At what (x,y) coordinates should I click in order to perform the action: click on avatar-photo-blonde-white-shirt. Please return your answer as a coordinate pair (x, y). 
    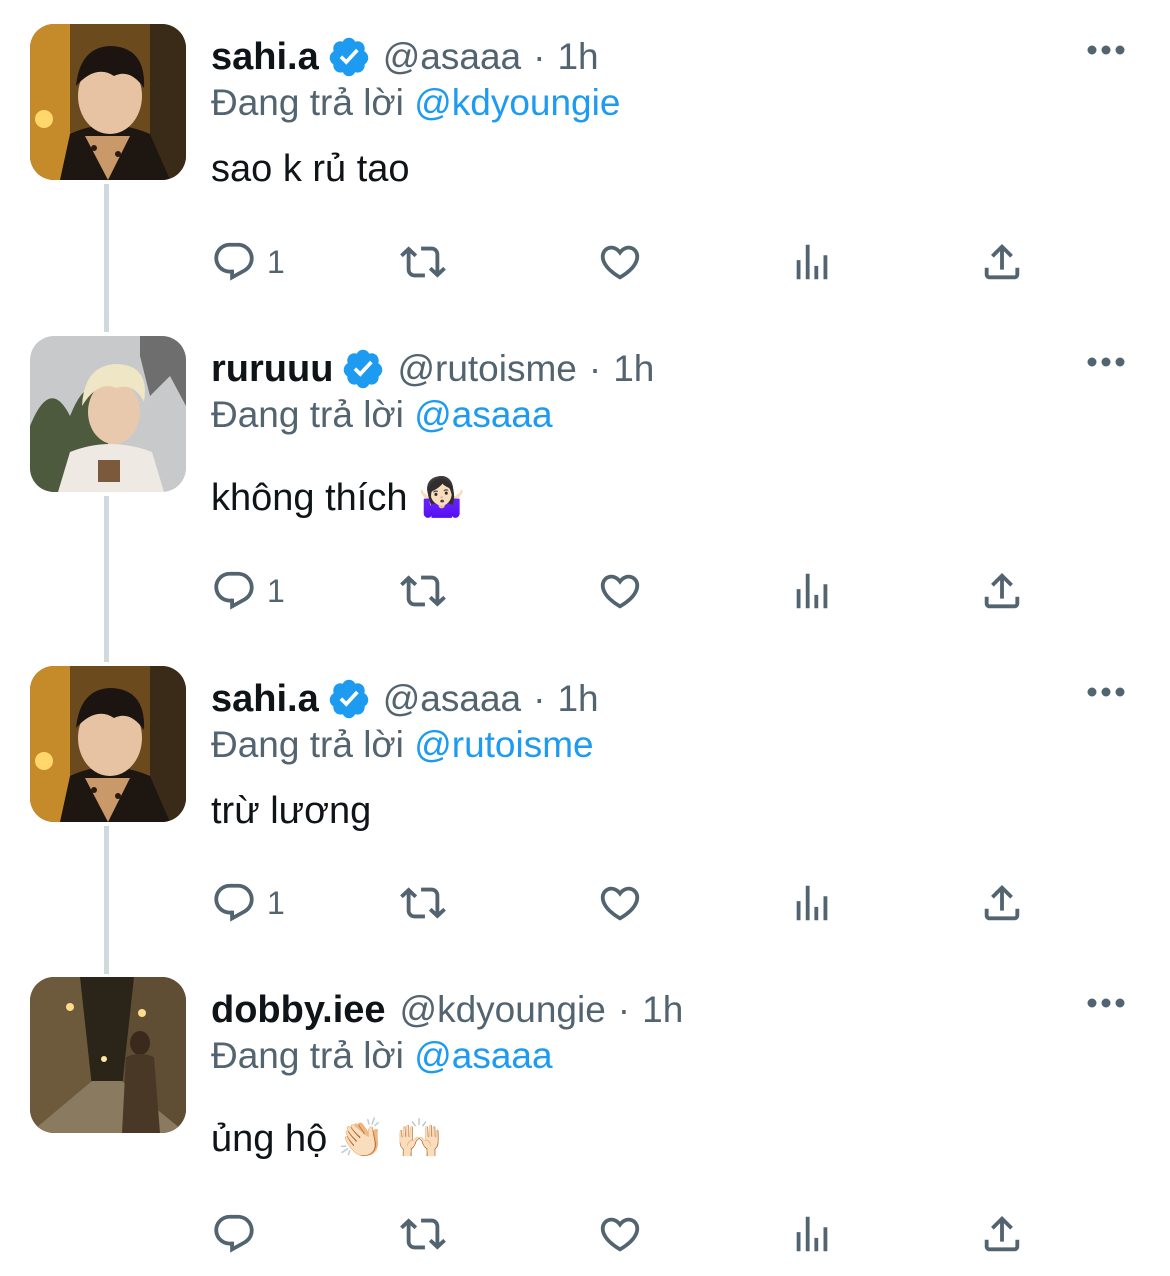
    Looking at the image, I should click on (108, 414).